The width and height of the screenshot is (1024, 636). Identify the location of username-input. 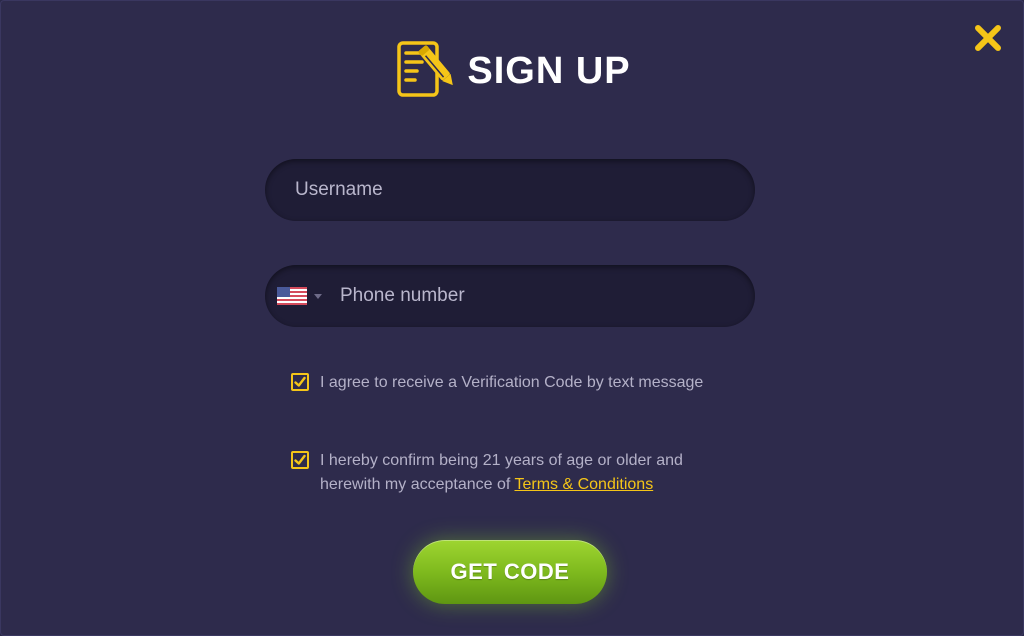
(524, 190).